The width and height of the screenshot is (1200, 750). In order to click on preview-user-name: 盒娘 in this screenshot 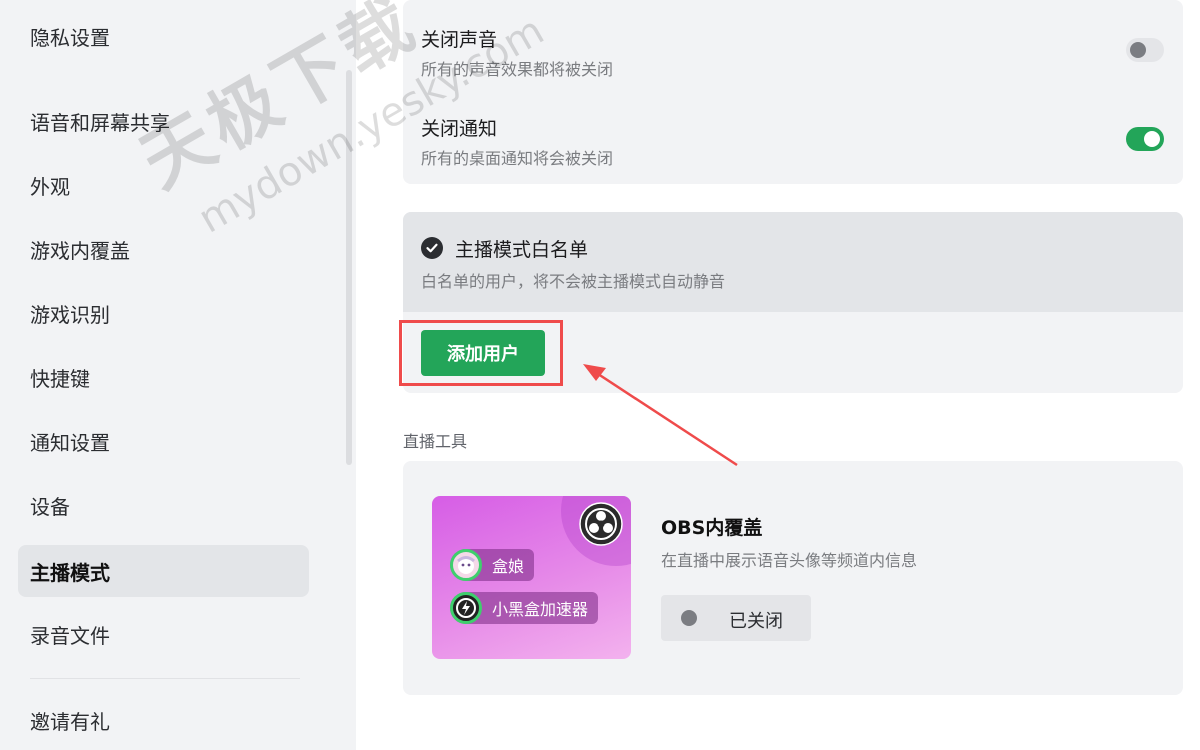, I will do `click(508, 566)`.